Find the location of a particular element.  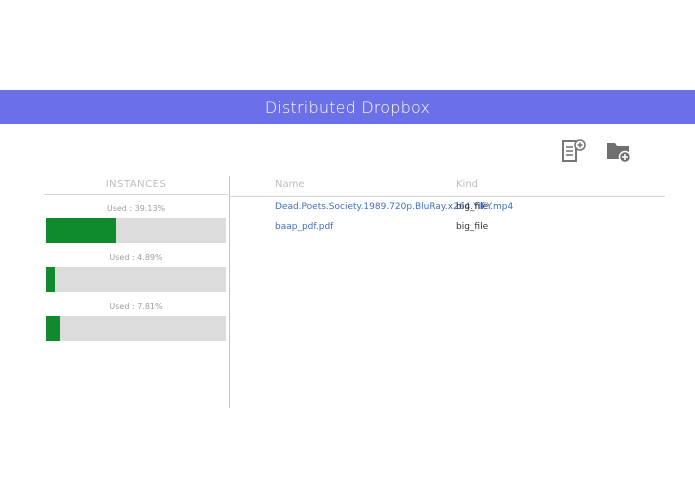

instance-item: Used : 39.13% is located at coordinates (136, 223).